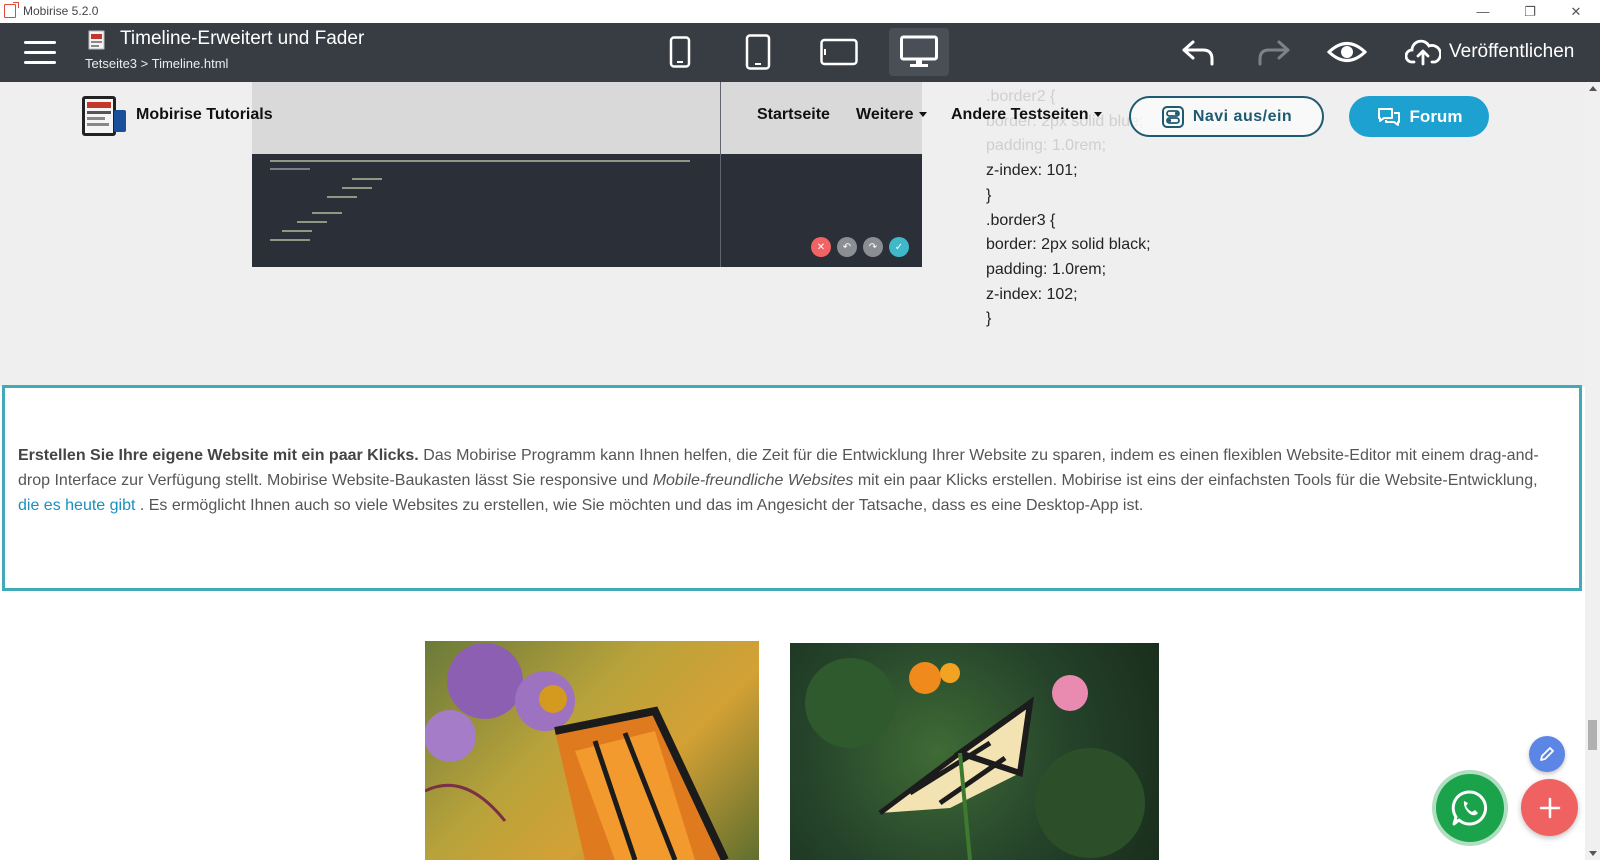 The height and width of the screenshot is (860, 1600). I want to click on navi-toggle-button: Navi aus/ein, so click(1226, 116).